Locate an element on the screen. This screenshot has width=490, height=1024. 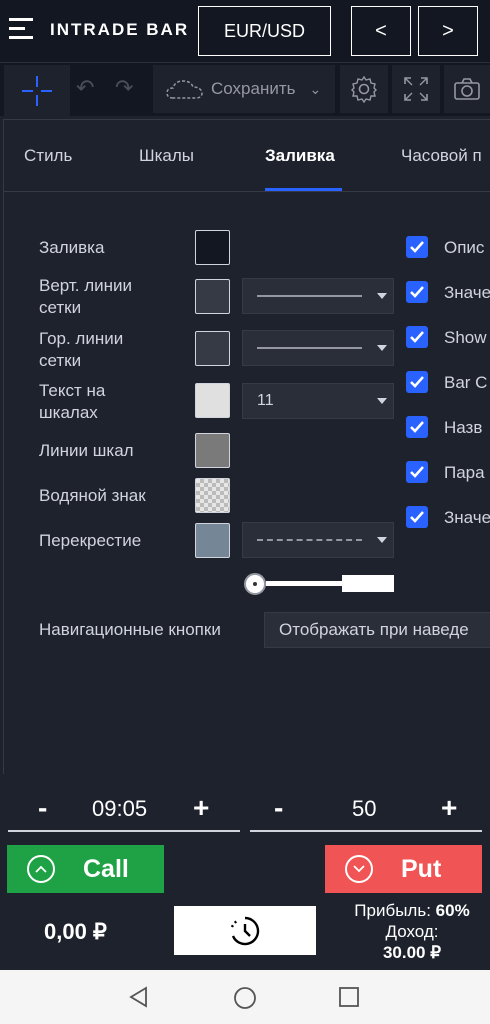
vert-grid-line-style-select is located at coordinates (318, 296).